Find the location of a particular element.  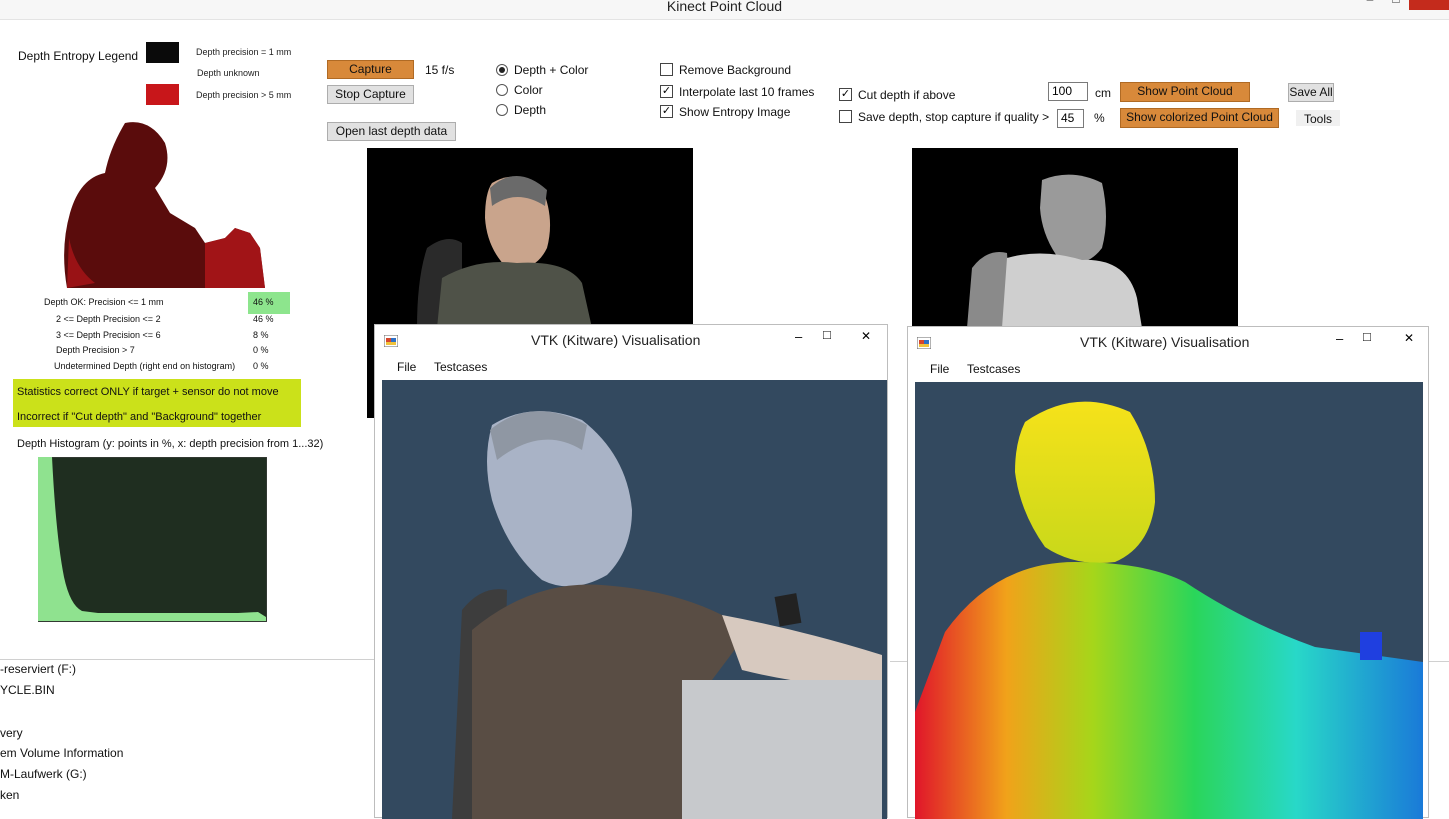

radio-color is located at coordinates (502, 90).